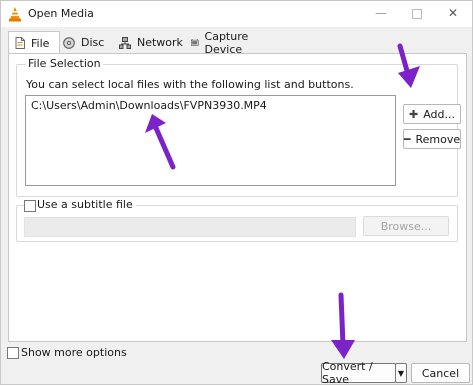 Image resolution: width=473 pixels, height=386 pixels. What do you see at coordinates (61, 13) in the screenshot?
I see `window-title: Open Media` at bounding box center [61, 13].